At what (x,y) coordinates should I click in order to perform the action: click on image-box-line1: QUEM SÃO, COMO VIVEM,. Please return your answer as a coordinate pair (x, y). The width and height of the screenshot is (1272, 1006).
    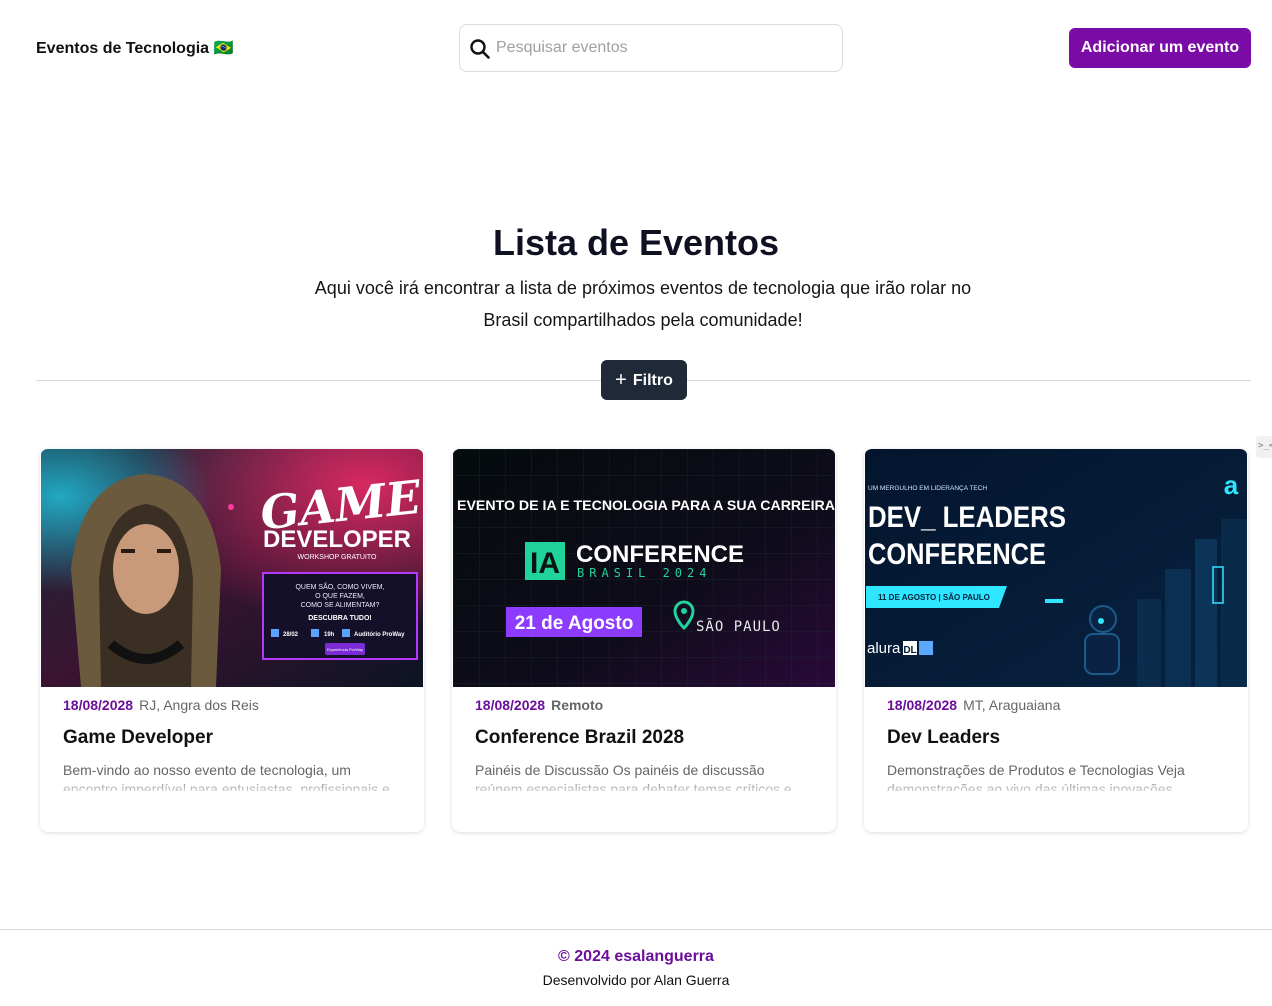
    Looking at the image, I should click on (339, 586).